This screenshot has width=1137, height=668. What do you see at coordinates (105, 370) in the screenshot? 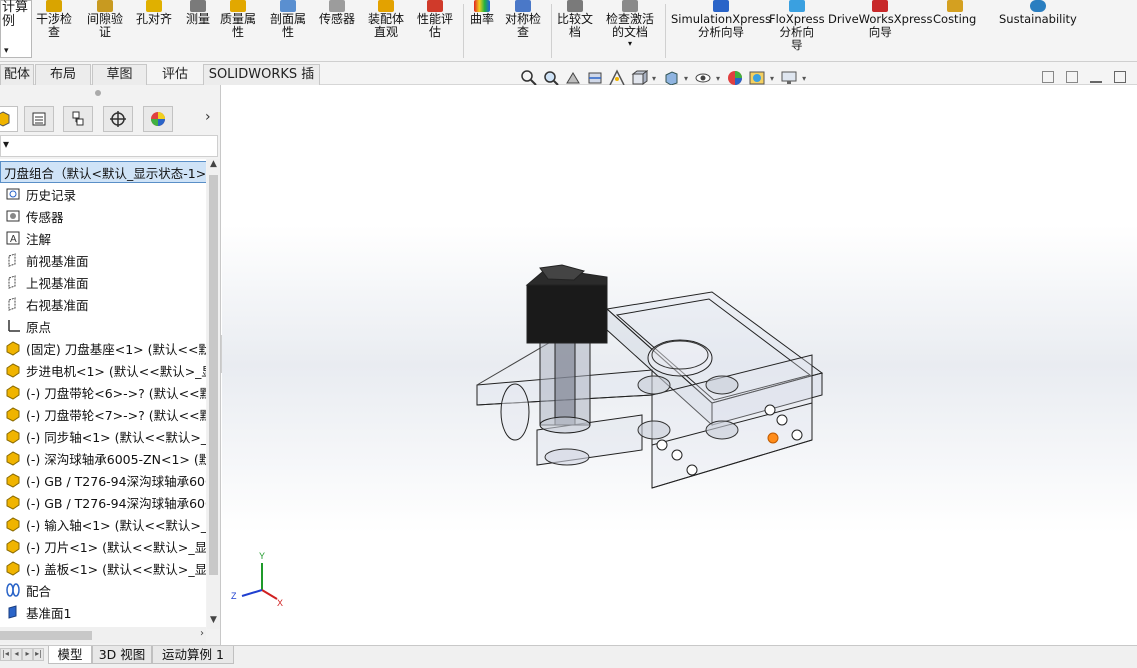
I see `tree-item: 步进电机<1> (默认<<默认>_显示状态` at bounding box center [105, 370].